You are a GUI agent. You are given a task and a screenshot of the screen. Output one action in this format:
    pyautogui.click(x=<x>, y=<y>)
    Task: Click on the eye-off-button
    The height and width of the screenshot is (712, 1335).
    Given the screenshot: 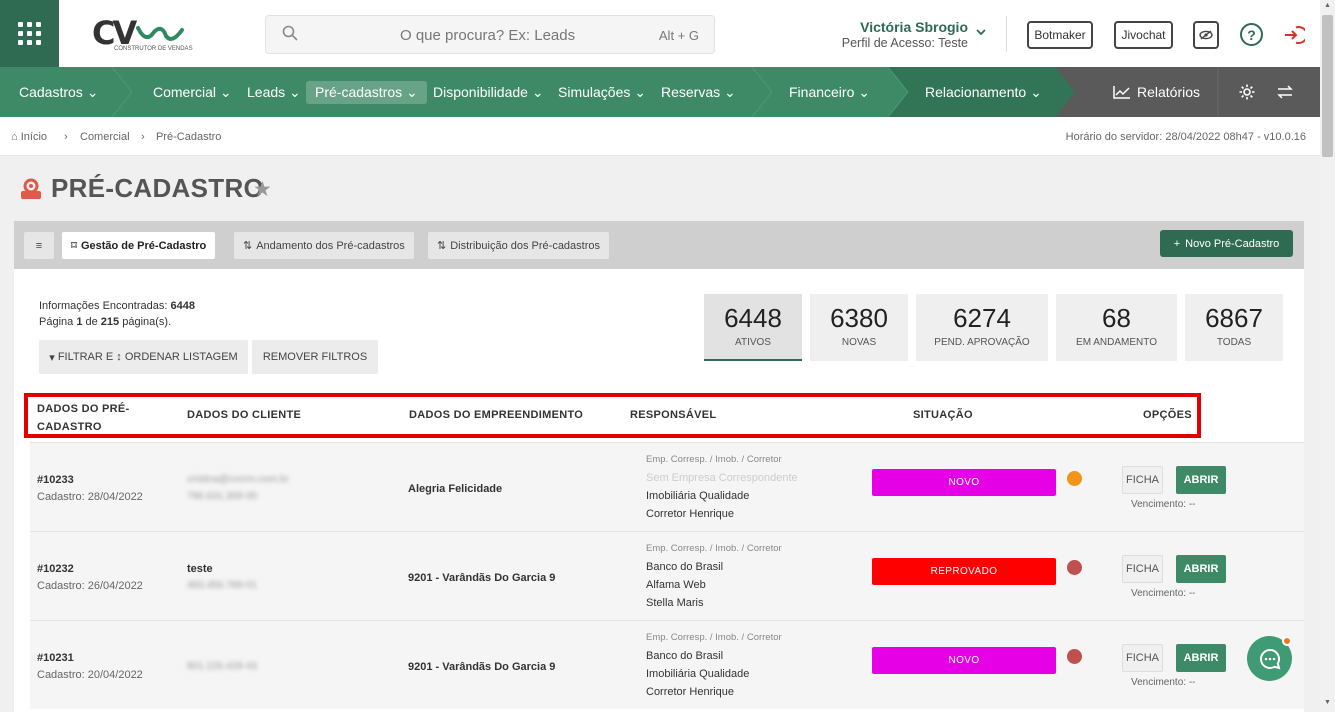 What is the action you would take?
    pyautogui.click(x=1206, y=35)
    